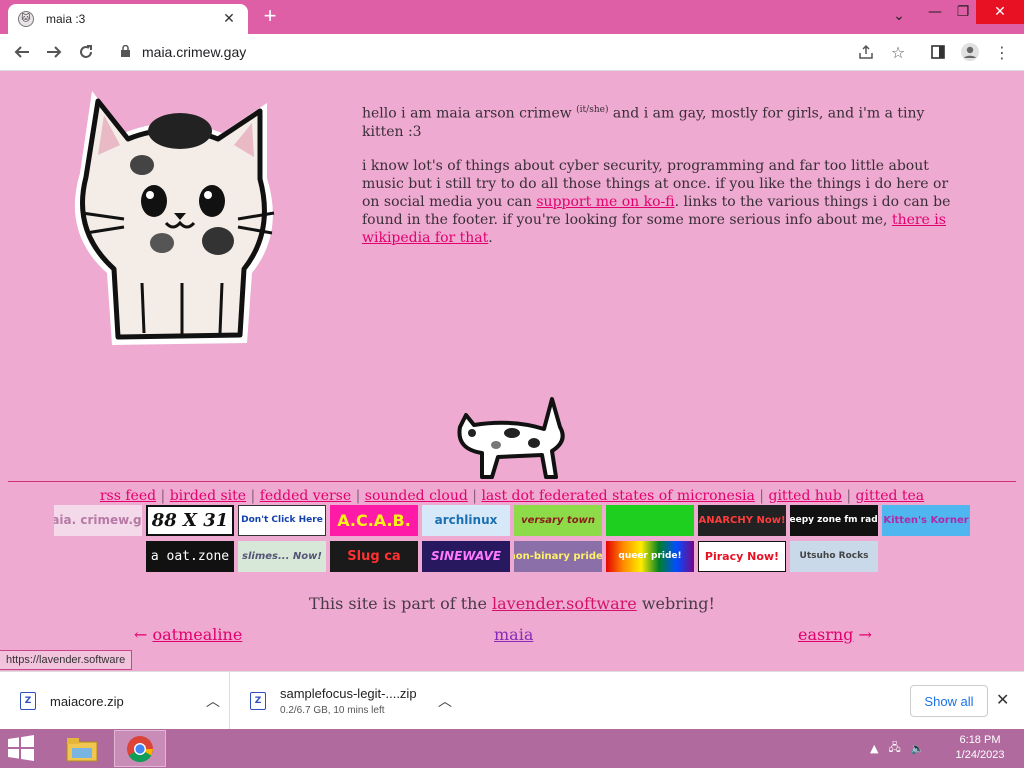 The width and height of the screenshot is (1024, 768). I want to click on webring-next: easrng →, so click(835, 634).